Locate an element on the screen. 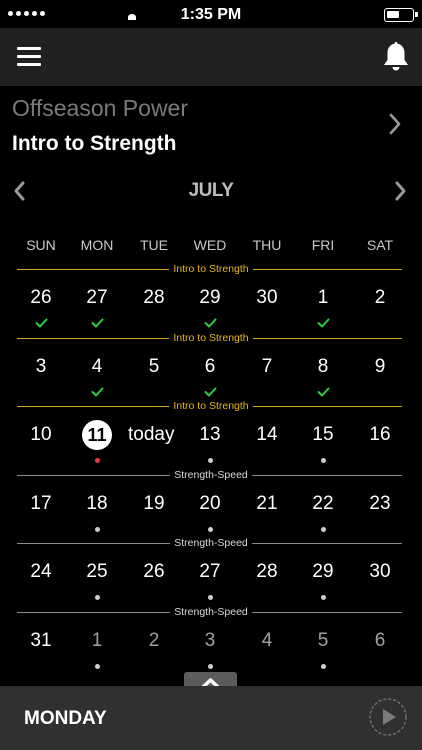  day-cell: 18 is located at coordinates (97, 504).